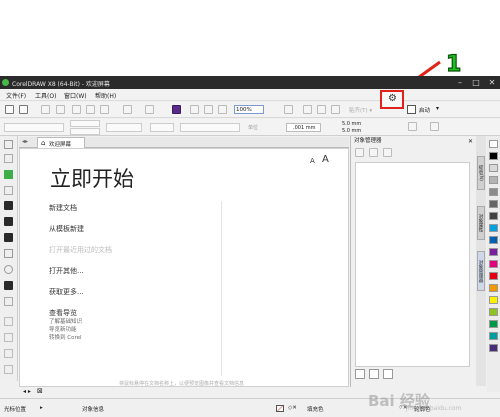 Image resolution: width=500 pixels, height=417 pixels. Describe the element at coordinates (34, 127) in the screenshot. I see `paper-size-field` at that location.